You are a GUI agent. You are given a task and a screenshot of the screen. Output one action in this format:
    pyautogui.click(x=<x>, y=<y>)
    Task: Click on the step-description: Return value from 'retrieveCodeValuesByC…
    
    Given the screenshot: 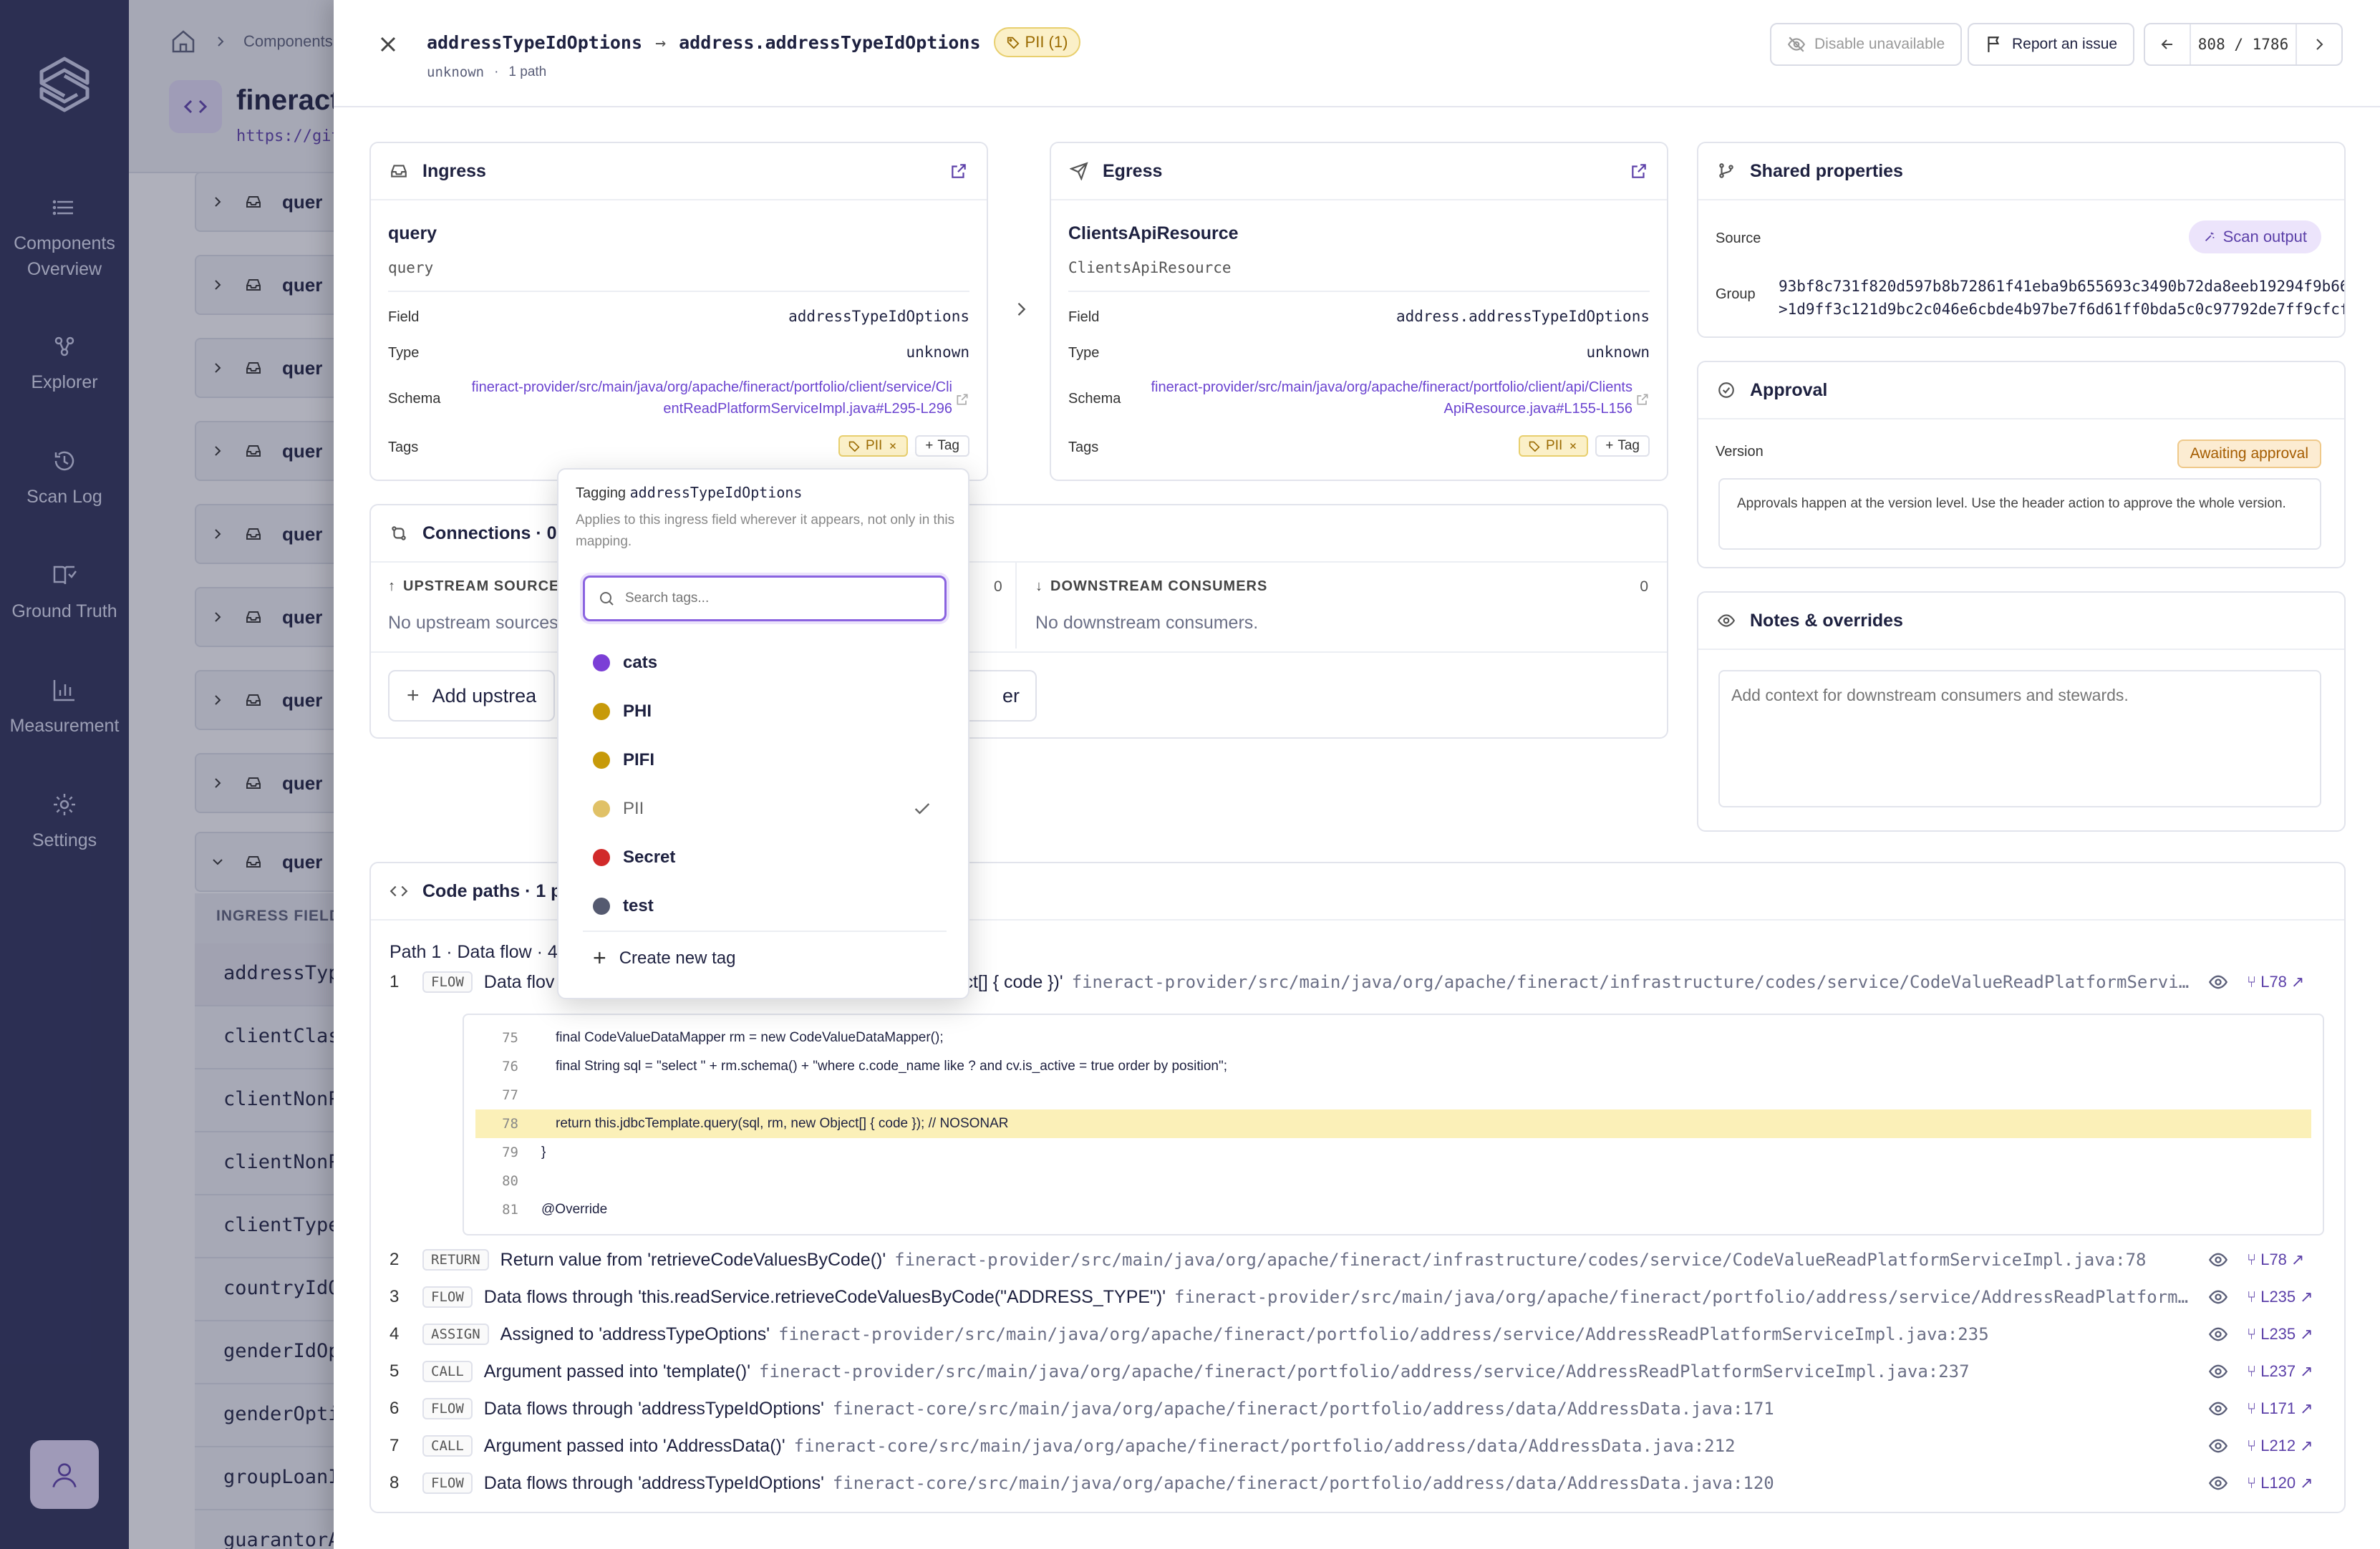 What is the action you would take?
    pyautogui.click(x=693, y=1259)
    